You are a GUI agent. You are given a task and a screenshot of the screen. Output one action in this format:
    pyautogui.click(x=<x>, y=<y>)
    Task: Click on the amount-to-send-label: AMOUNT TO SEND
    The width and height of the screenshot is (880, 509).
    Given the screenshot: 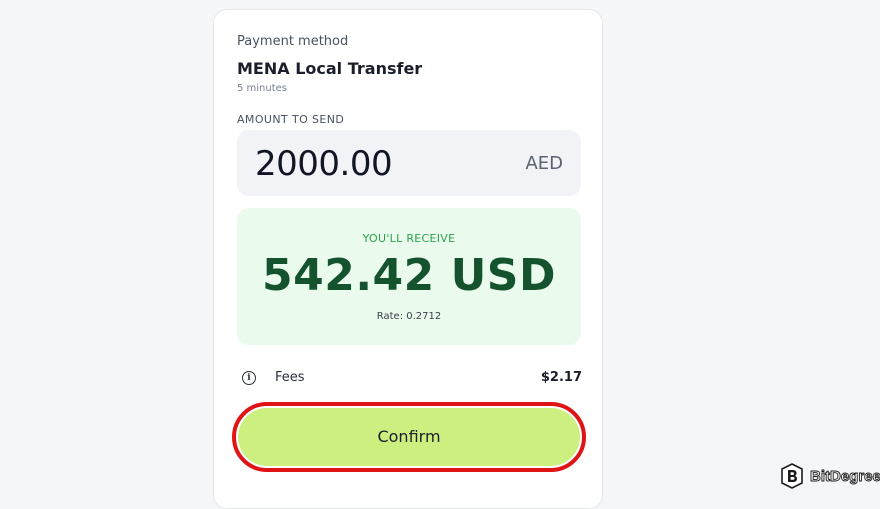 What is the action you would take?
    pyautogui.click(x=291, y=119)
    